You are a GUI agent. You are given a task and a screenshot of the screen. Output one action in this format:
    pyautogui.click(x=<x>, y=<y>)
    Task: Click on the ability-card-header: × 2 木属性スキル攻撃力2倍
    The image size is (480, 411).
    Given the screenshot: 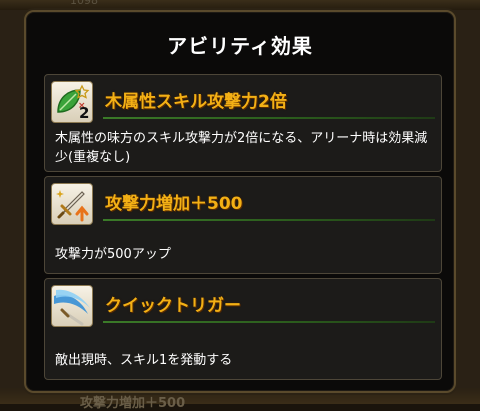 What is the action you would take?
    pyautogui.click(x=243, y=99)
    